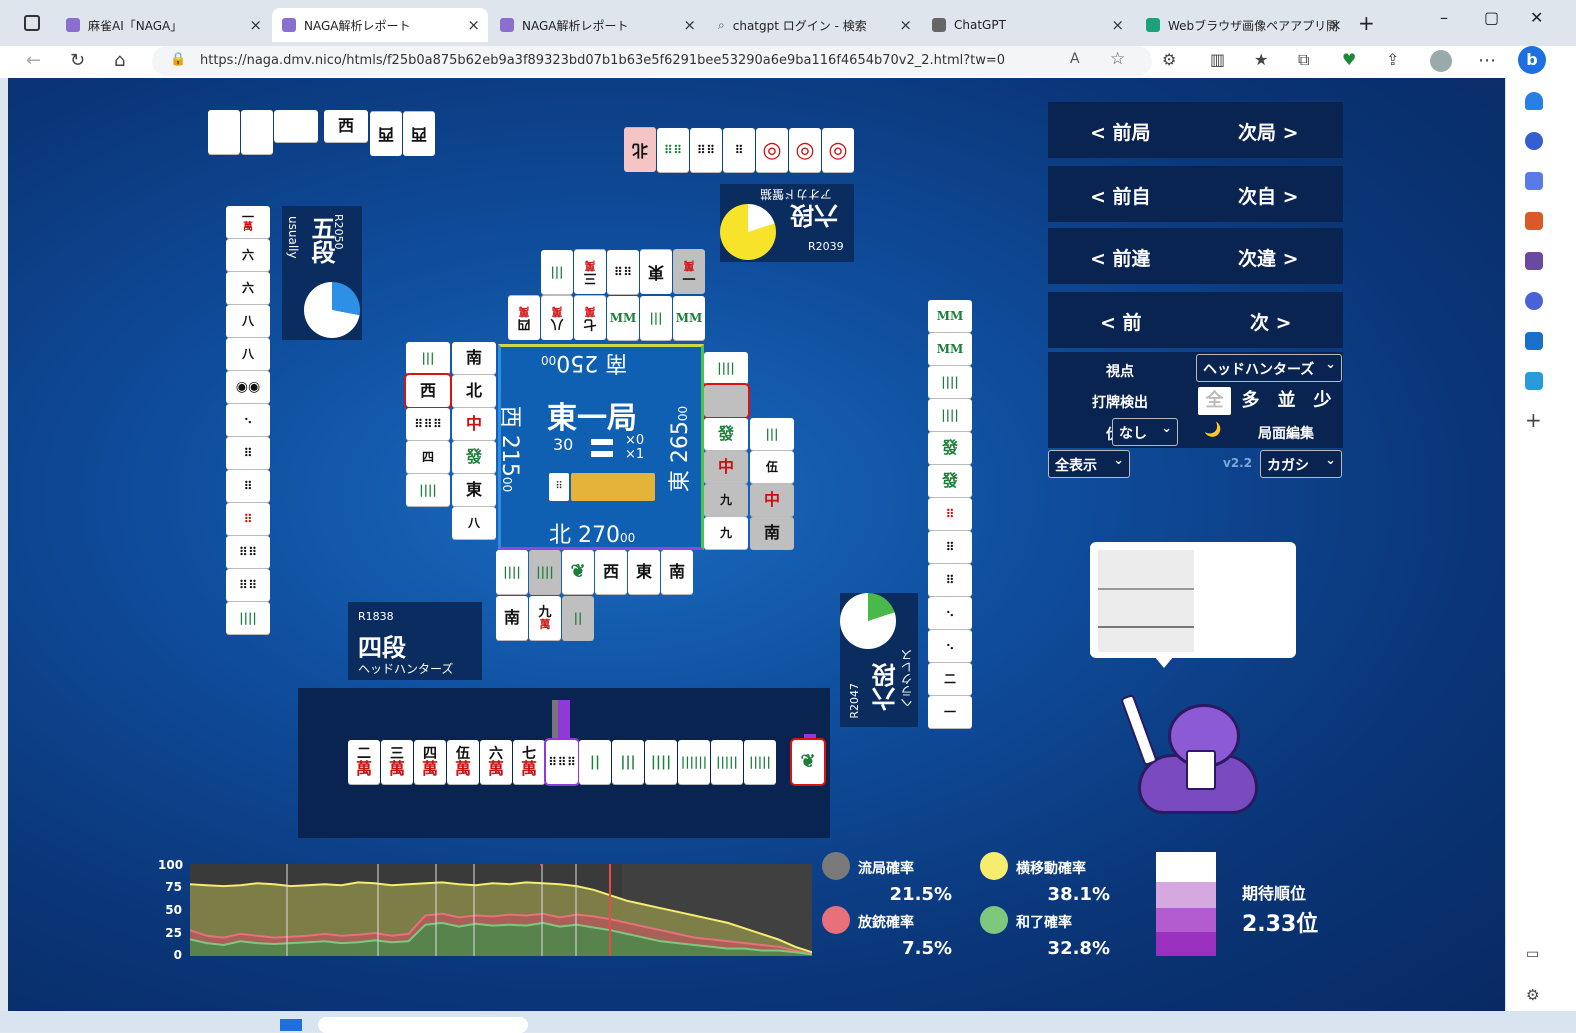 Image resolution: width=1576 pixels, height=1033 pixels. What do you see at coordinates (1534, 101) in the screenshot?
I see `notification-icon` at bounding box center [1534, 101].